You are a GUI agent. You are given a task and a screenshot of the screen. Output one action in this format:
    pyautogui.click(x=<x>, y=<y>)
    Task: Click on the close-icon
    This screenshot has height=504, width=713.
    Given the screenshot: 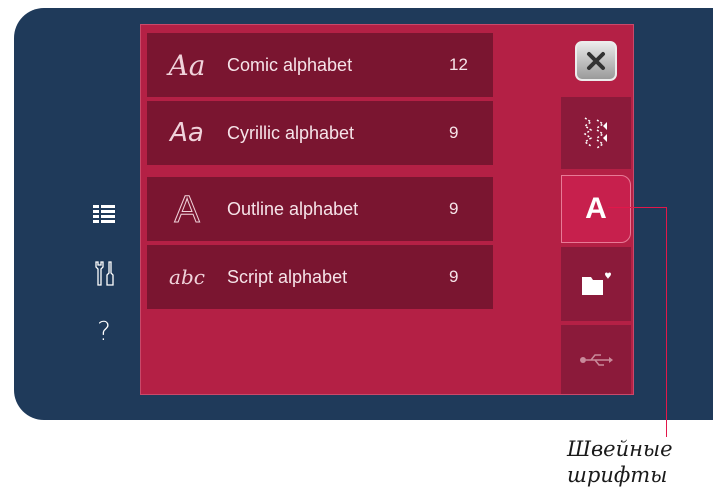 What is the action you would take?
    pyautogui.click(x=596, y=61)
    